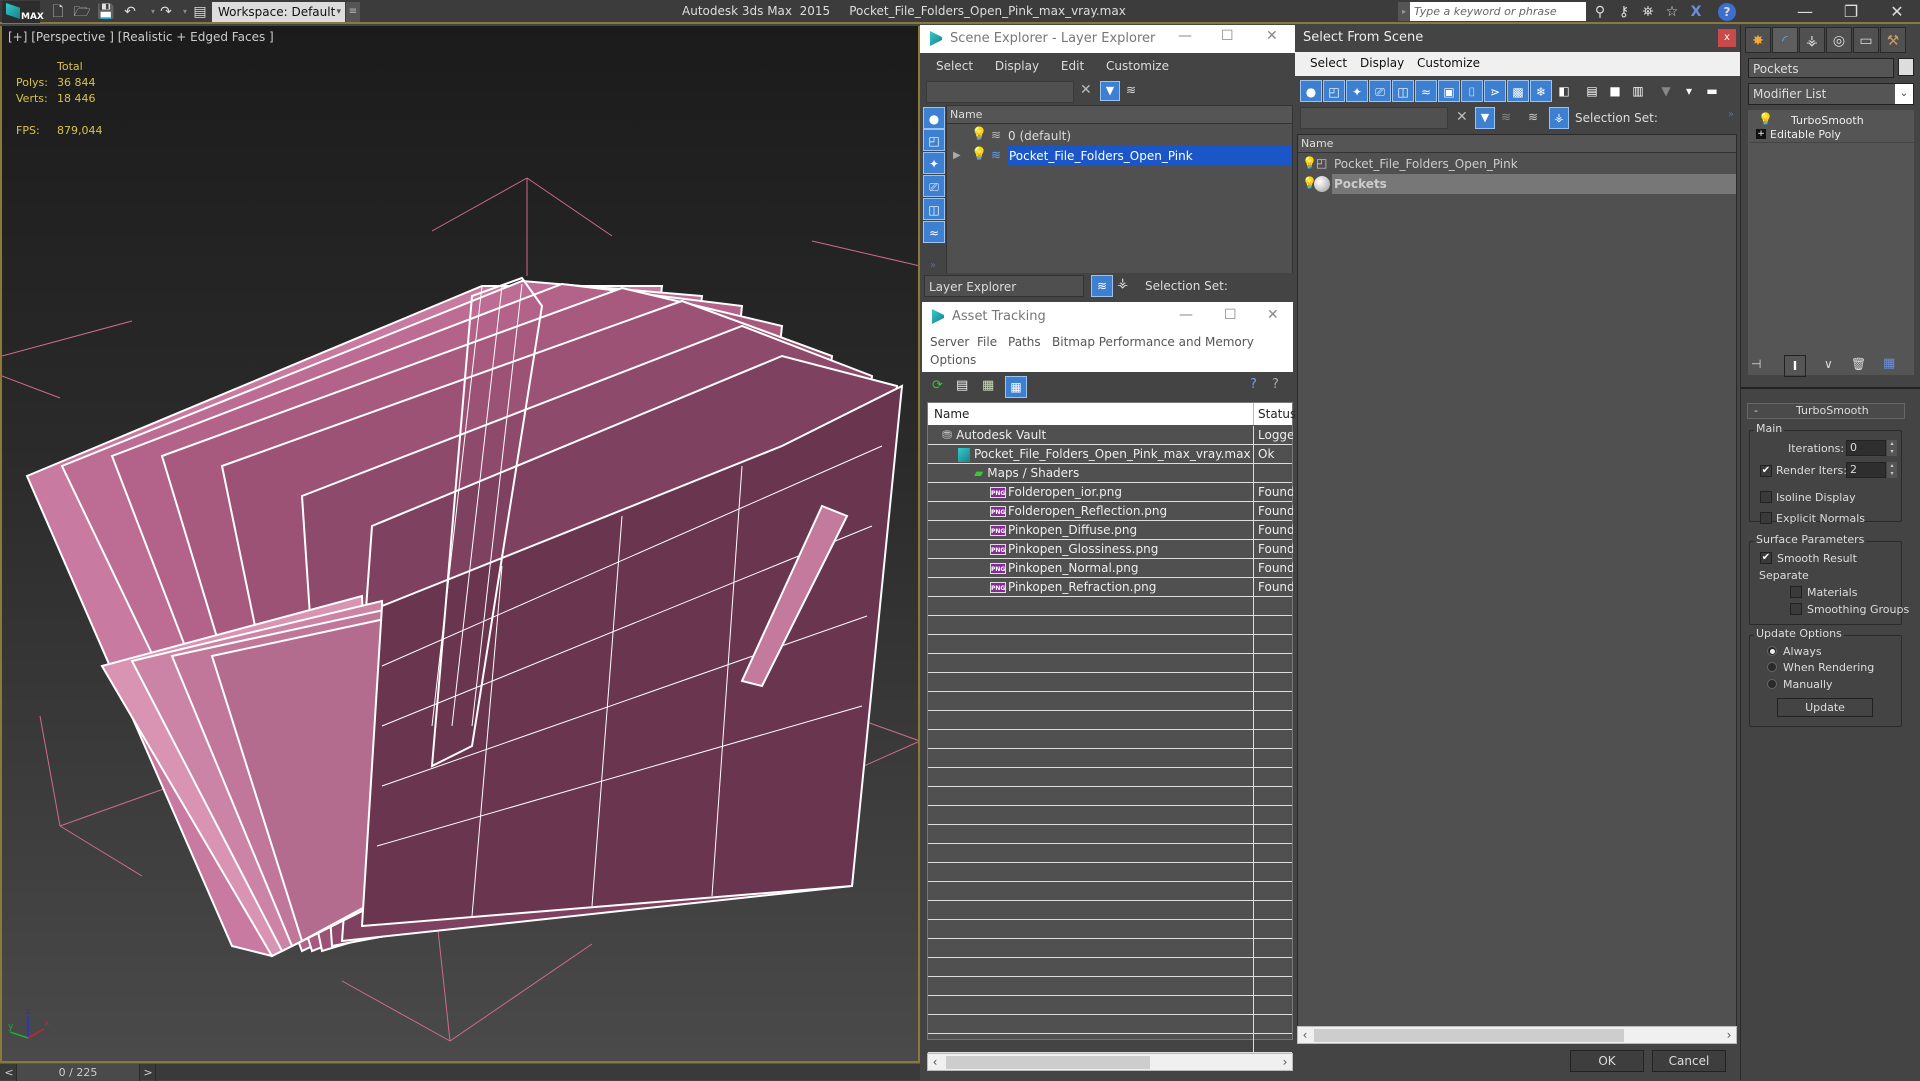 This screenshot has width=1920, height=1081. I want to click on update-always-radio, so click(1772, 651).